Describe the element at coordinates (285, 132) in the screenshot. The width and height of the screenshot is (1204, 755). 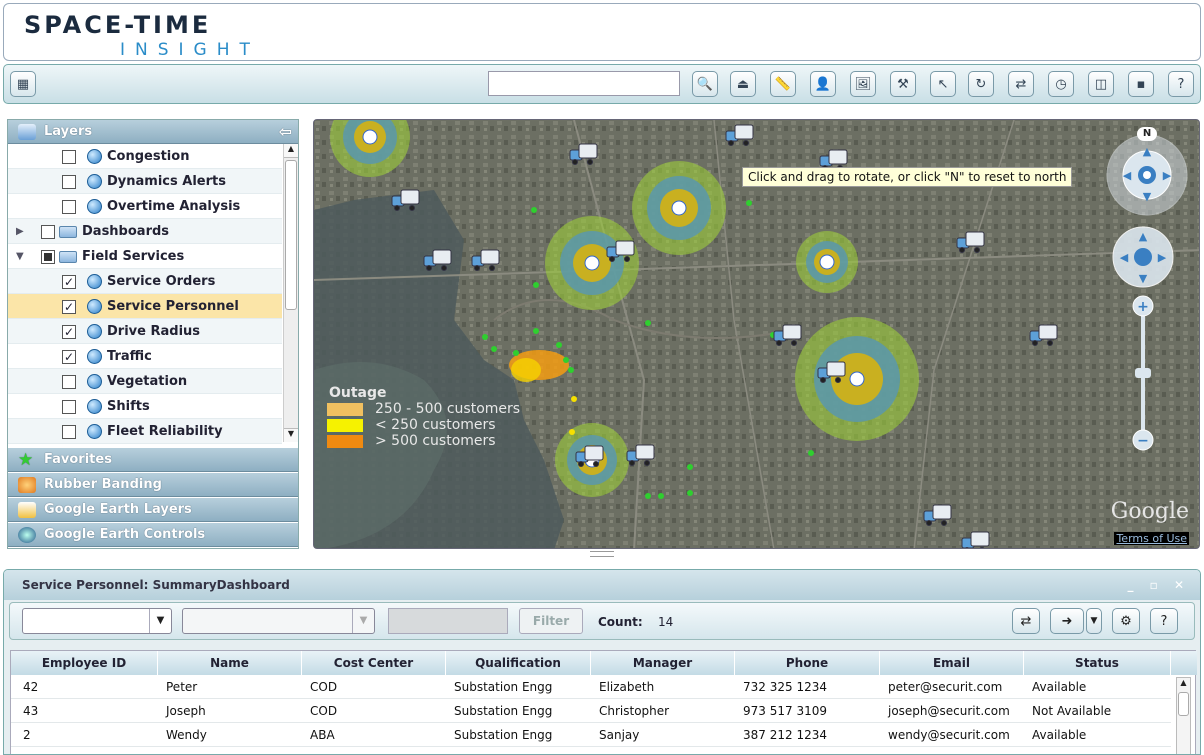
I see `collapse-arrow-icon: ⇦` at that location.